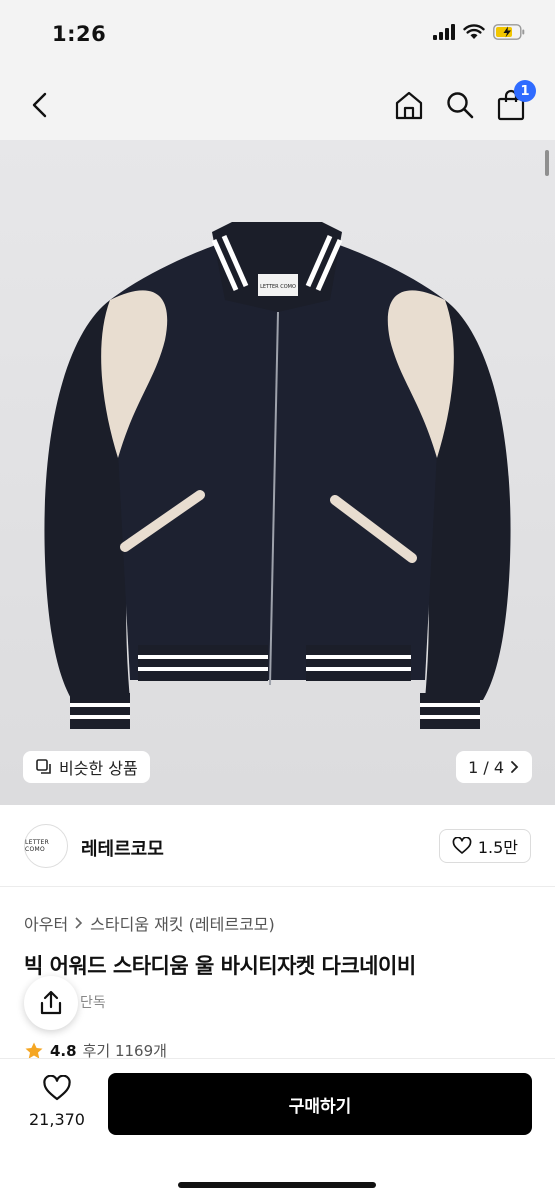 This screenshot has height=1200, width=555. I want to click on page-indicator-text: 1 / 4, so click(486, 767).